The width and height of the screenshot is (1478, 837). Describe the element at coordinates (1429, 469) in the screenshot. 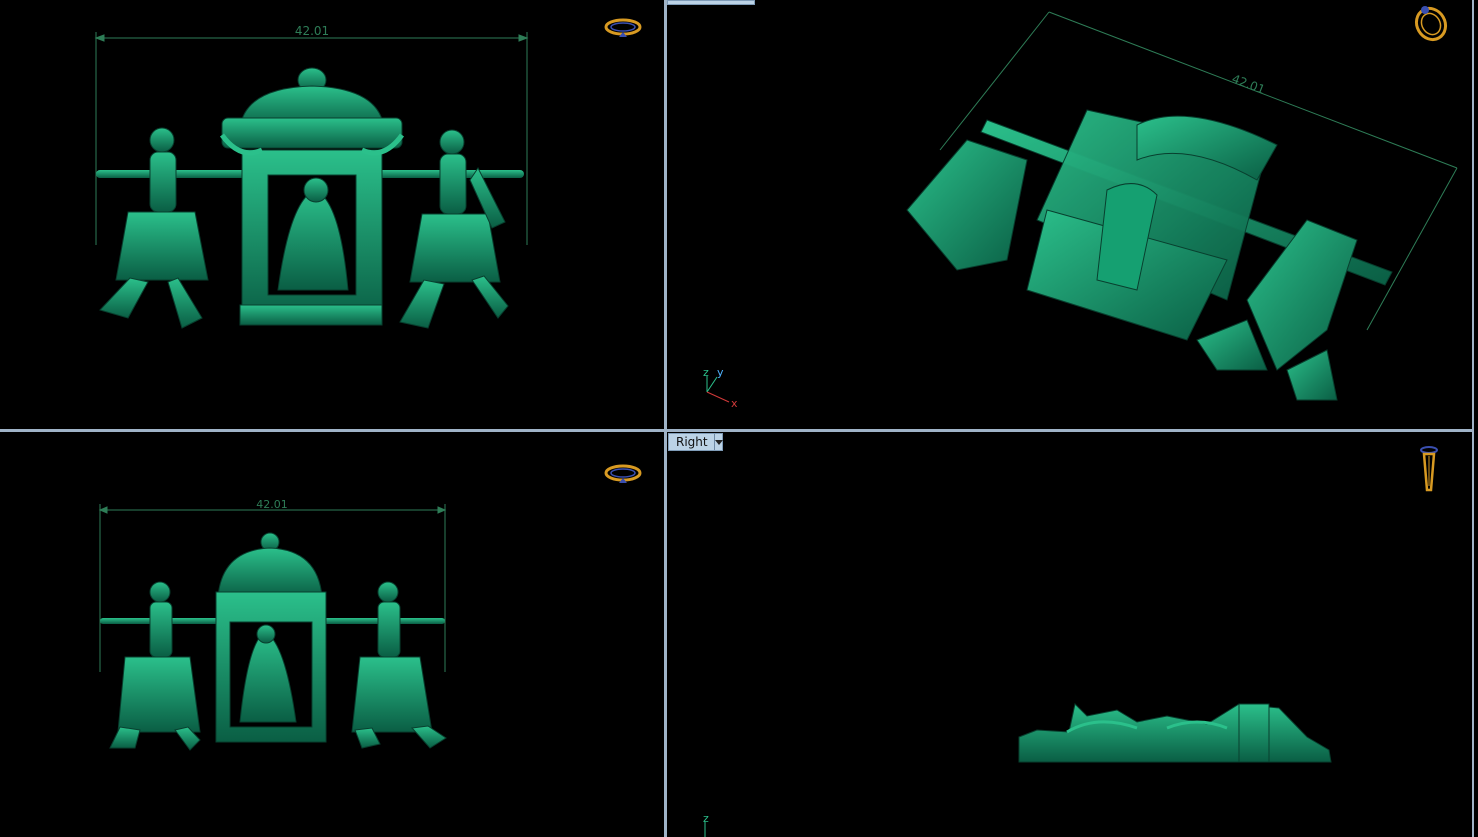

I see `ring-side-gizmo-icon` at that location.